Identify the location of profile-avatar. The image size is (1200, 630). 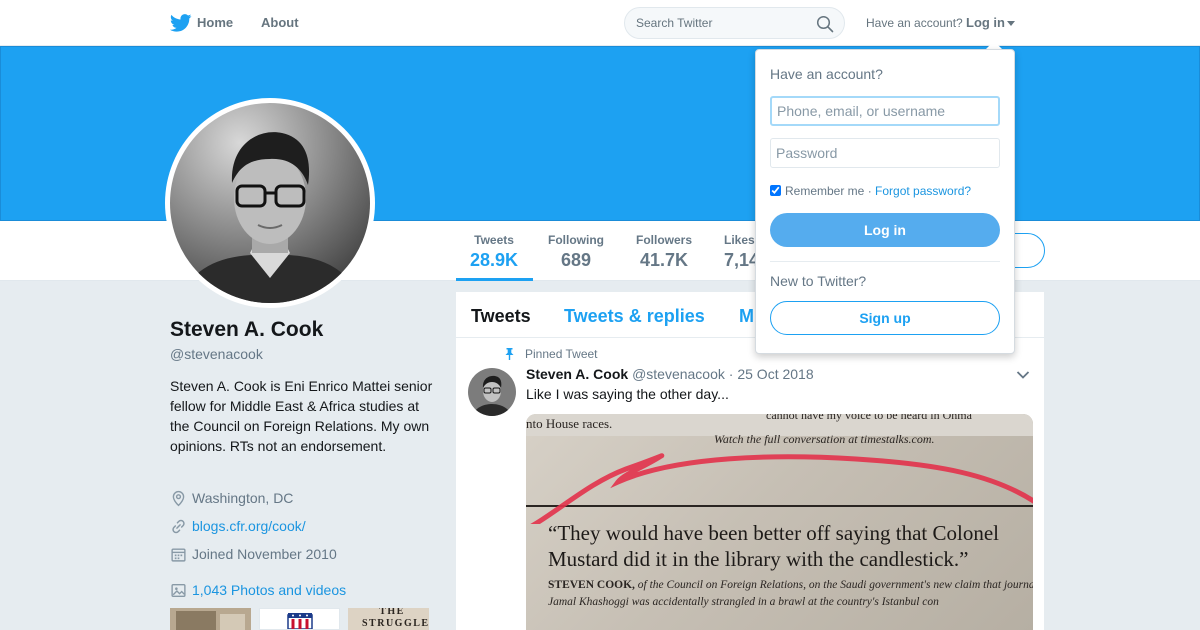
(270, 203).